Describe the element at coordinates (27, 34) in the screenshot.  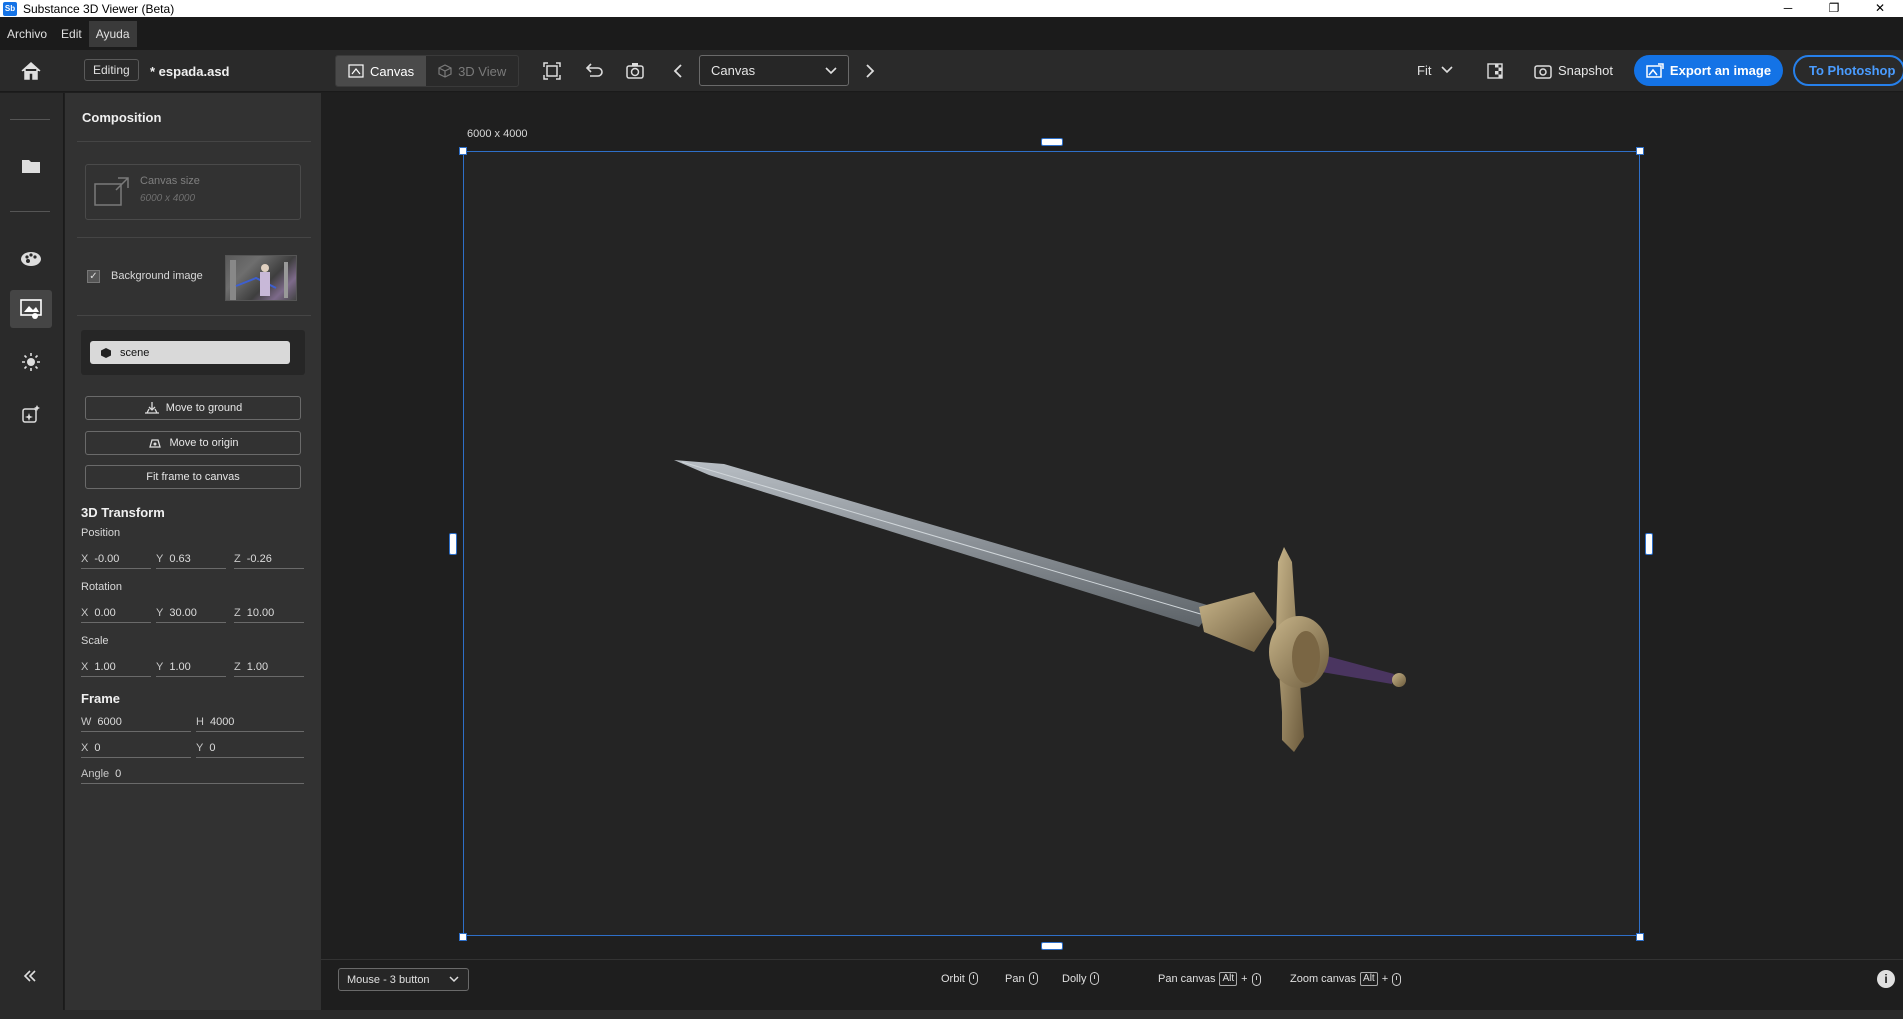
I see `menu-archivo: Archivo` at that location.